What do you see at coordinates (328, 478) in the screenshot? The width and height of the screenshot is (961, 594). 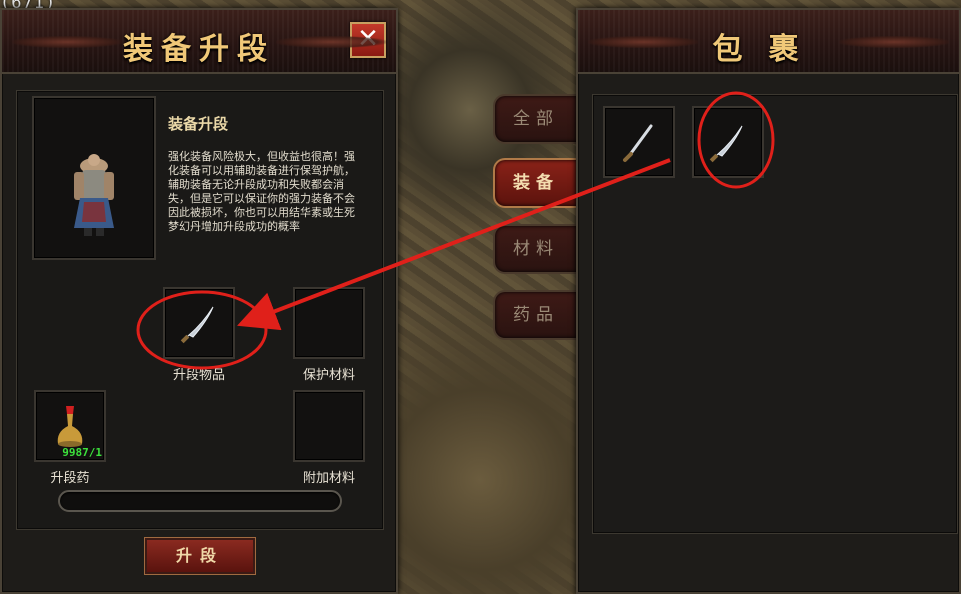 I see `extra-material-label: 附加材料` at bounding box center [328, 478].